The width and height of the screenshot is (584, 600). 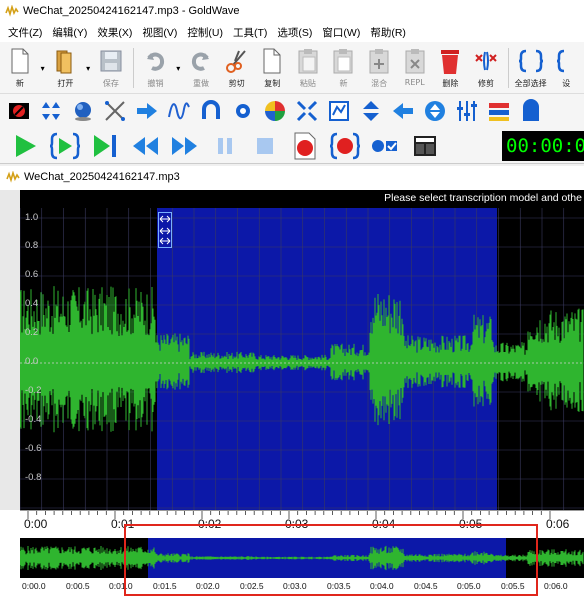 I want to click on transport-toolbar, so click(x=292, y=146).